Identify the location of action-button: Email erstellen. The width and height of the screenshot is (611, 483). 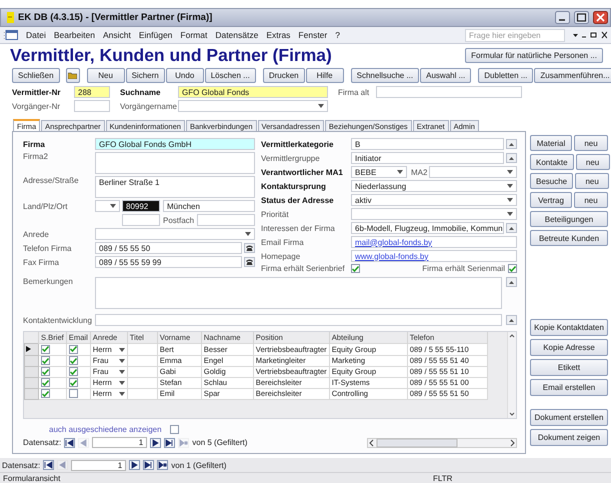
(569, 387).